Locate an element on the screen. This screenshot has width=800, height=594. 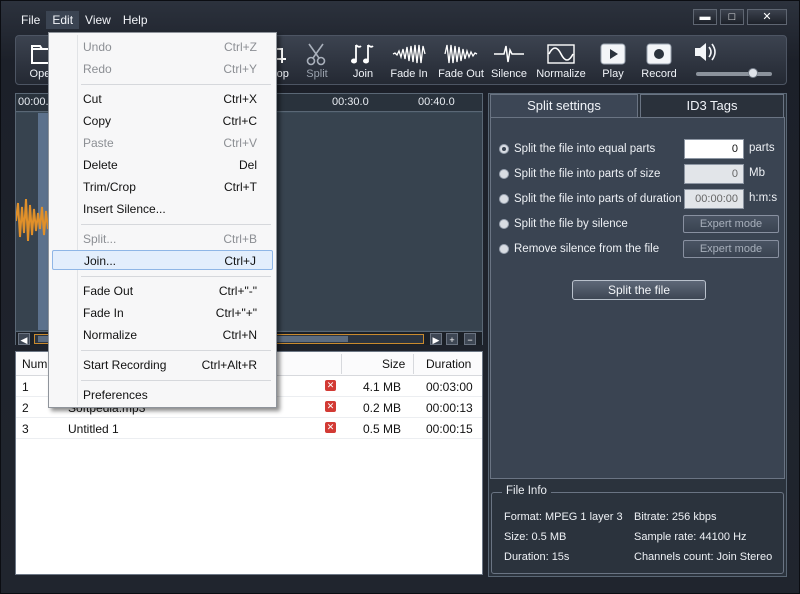
menu-file: File is located at coordinates (30, 20).